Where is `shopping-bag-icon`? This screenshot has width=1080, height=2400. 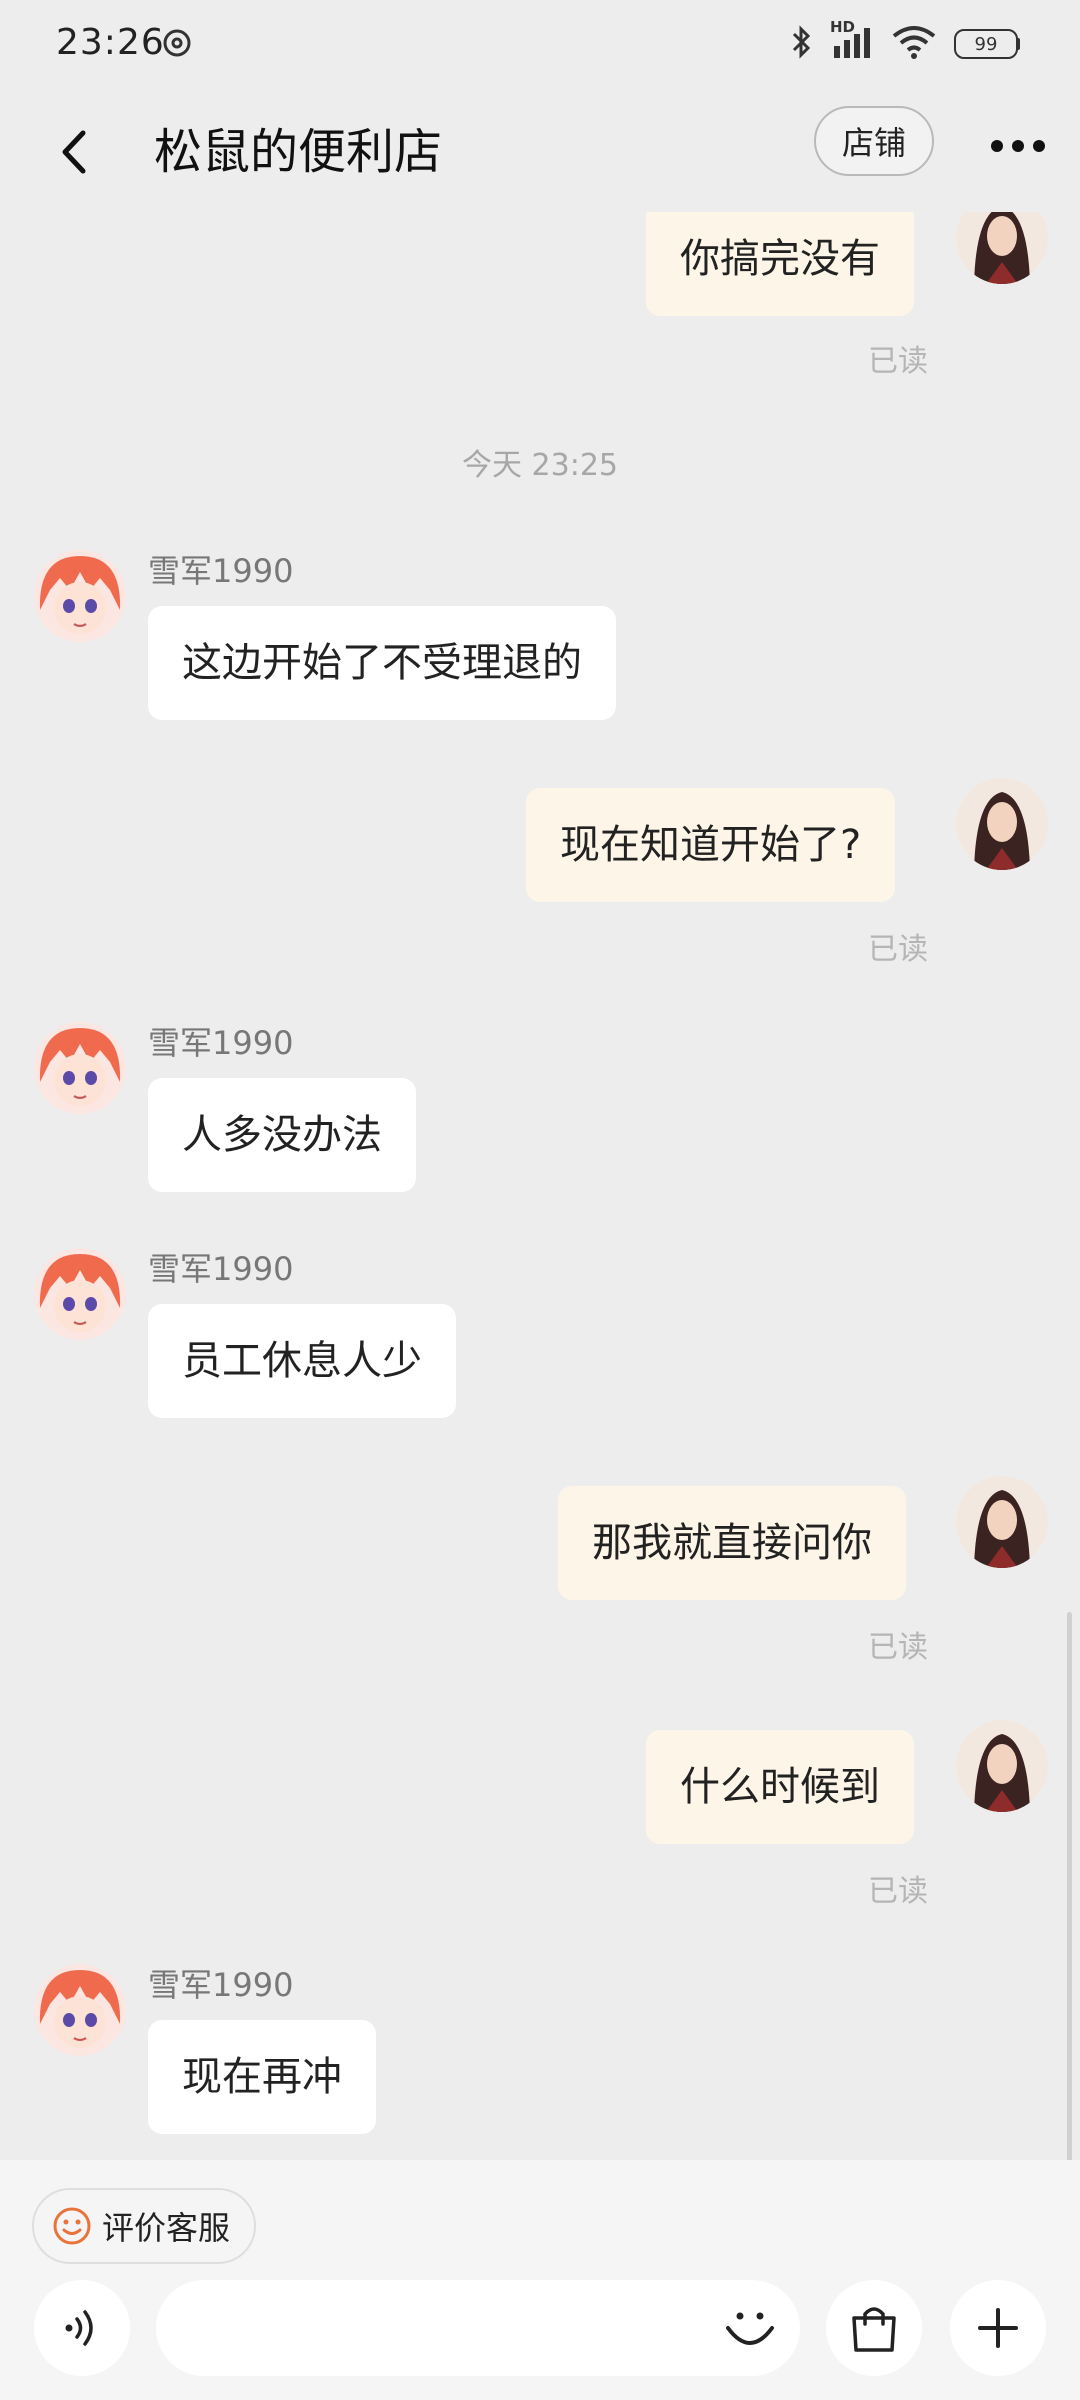 shopping-bag-icon is located at coordinates (874, 2329).